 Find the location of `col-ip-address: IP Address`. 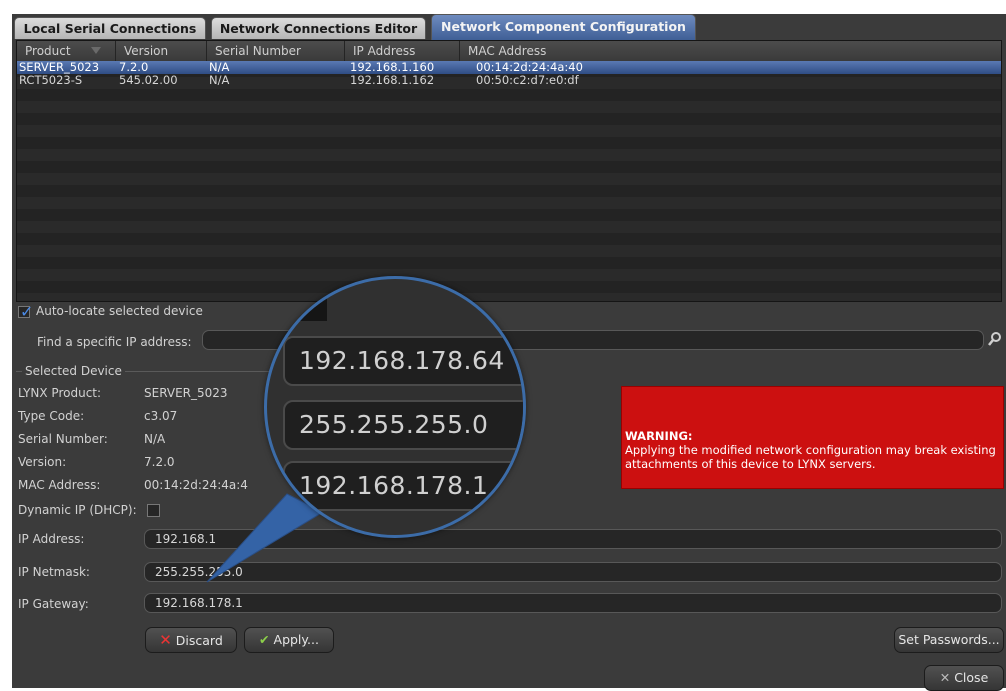

col-ip-address: IP Address is located at coordinates (402, 51).